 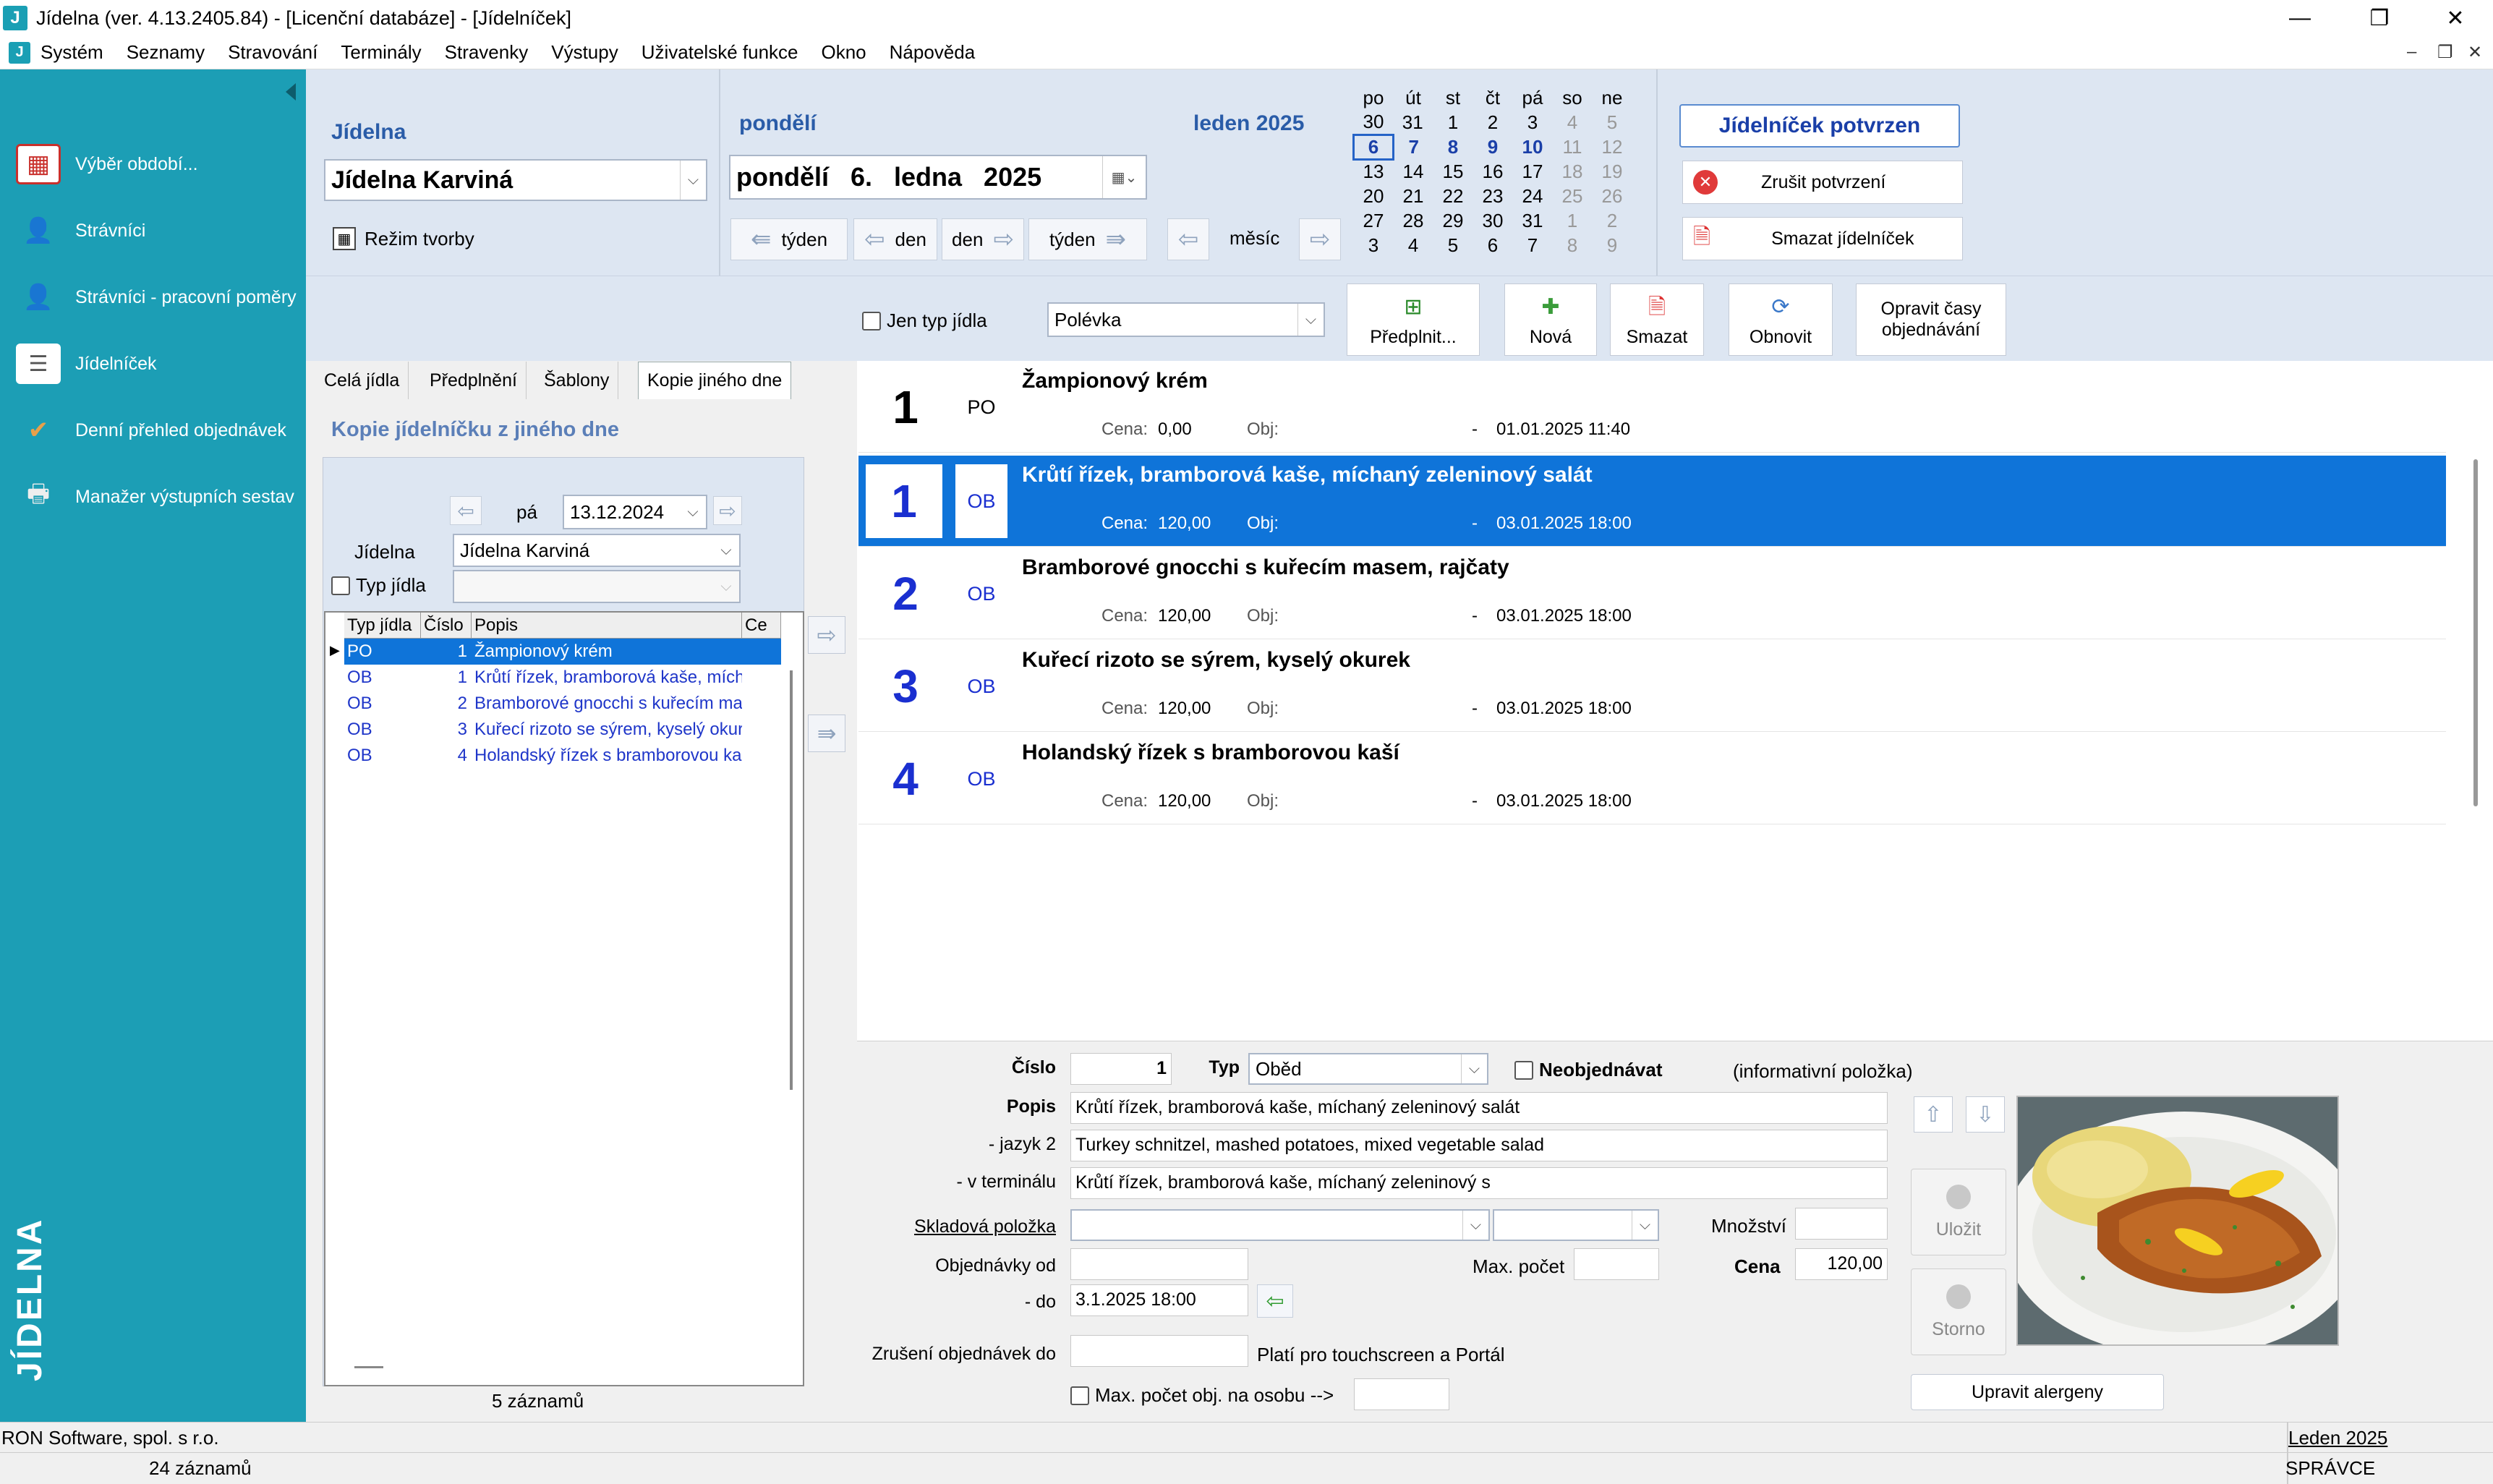 I want to click on cancel-confirmation-button: ✕ Zrušit potvrzení, so click(x=1823, y=183).